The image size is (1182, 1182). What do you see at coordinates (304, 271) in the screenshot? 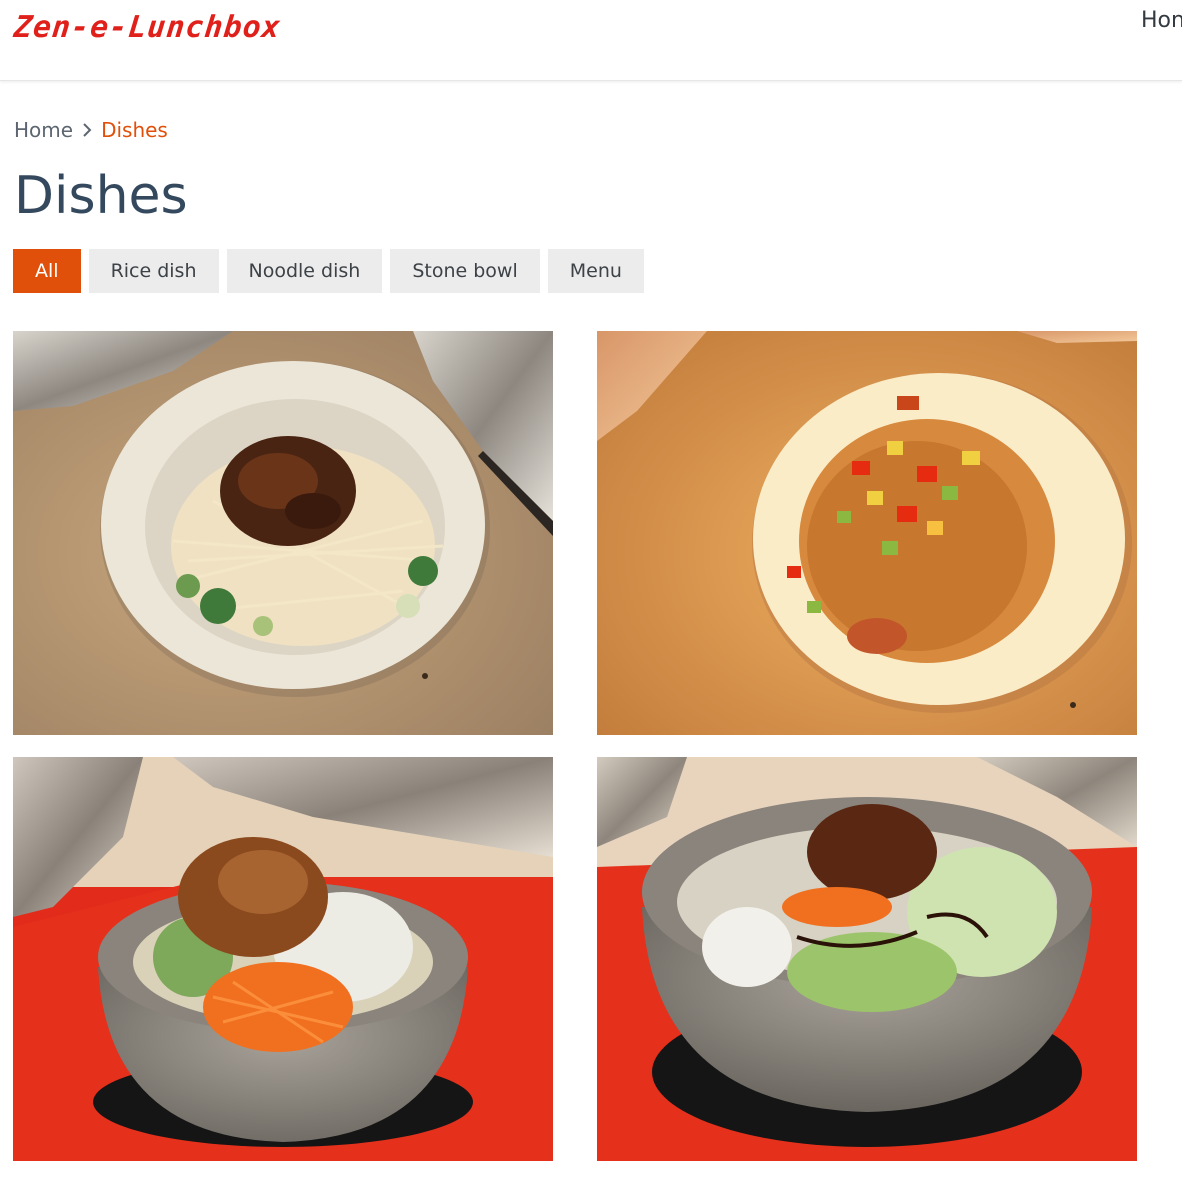
I see `filter-noodle-dish-button: Noodle dish` at bounding box center [304, 271].